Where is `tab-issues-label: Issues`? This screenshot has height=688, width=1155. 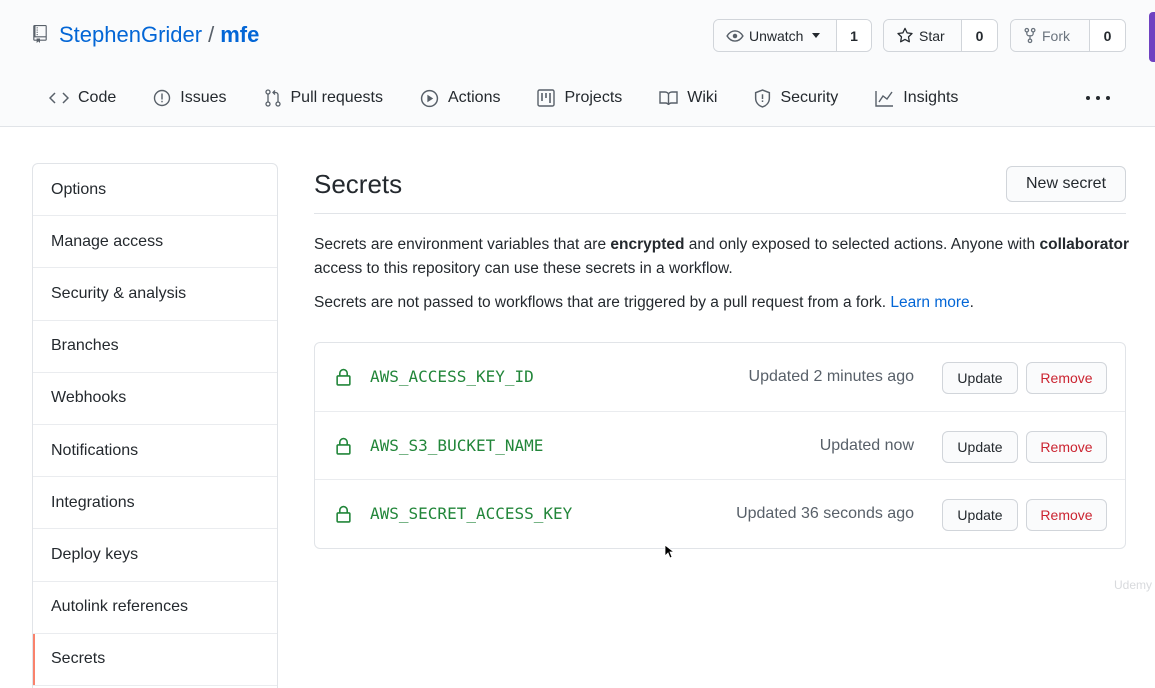 tab-issues-label: Issues is located at coordinates (203, 97).